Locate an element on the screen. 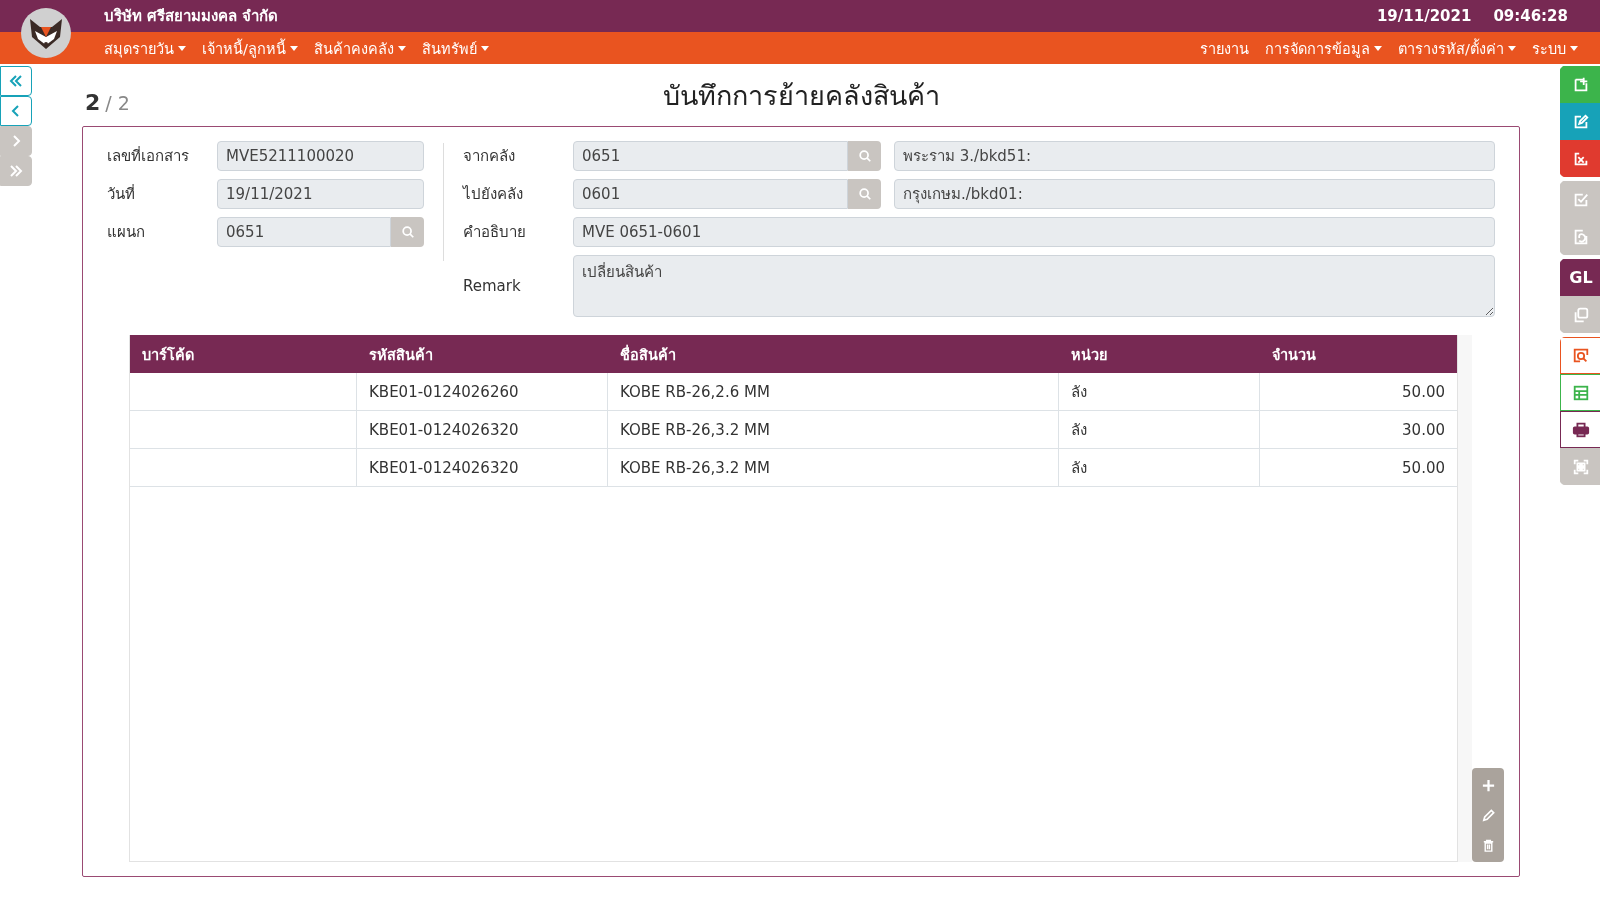 The image size is (1600, 900). date-text: 19/11/2021 is located at coordinates (1424, 16).